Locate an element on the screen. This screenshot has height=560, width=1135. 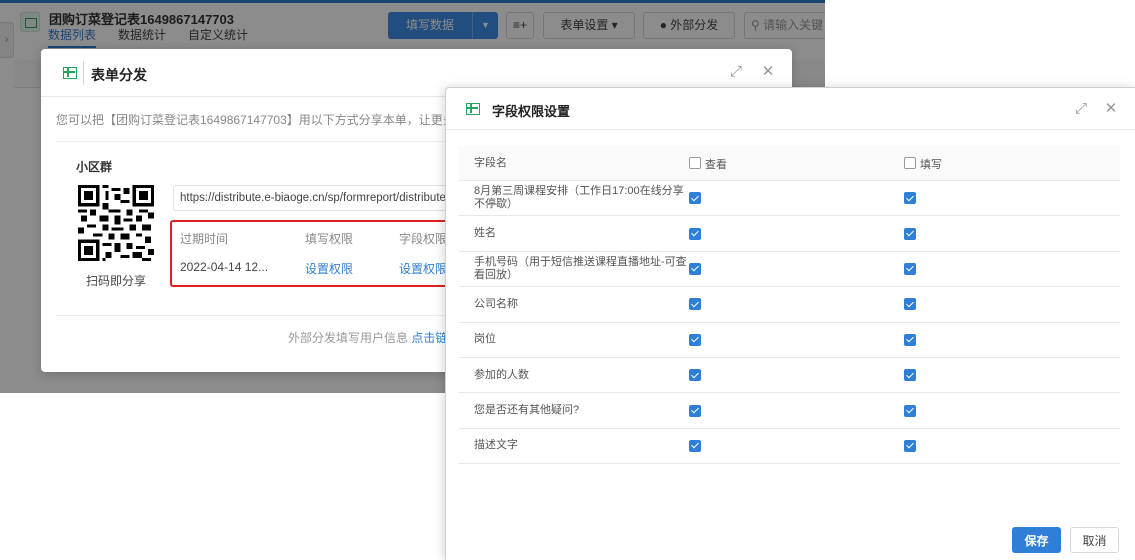
channel-label: 小区群 is located at coordinates (94, 167).